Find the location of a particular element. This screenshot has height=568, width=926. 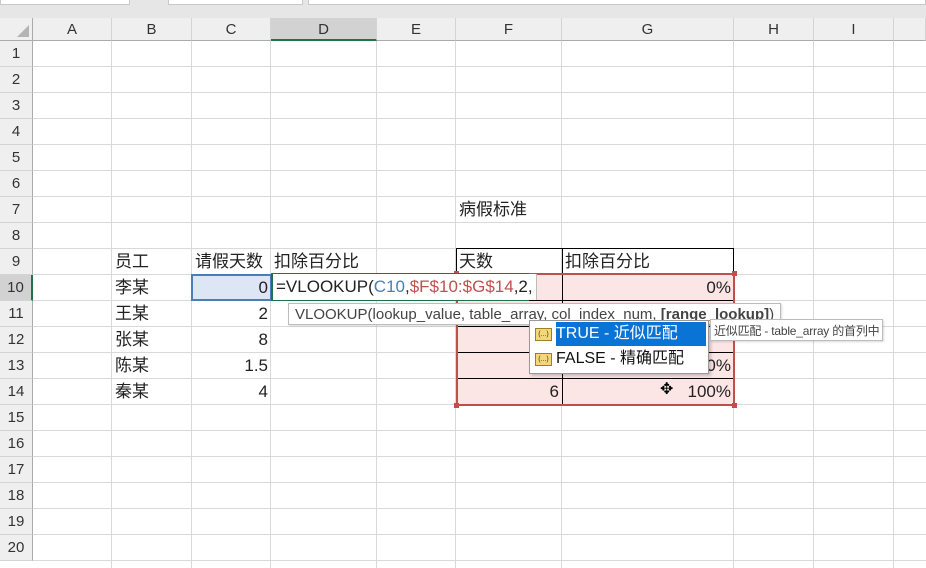

row-header-7: 7 is located at coordinates (16, 210).